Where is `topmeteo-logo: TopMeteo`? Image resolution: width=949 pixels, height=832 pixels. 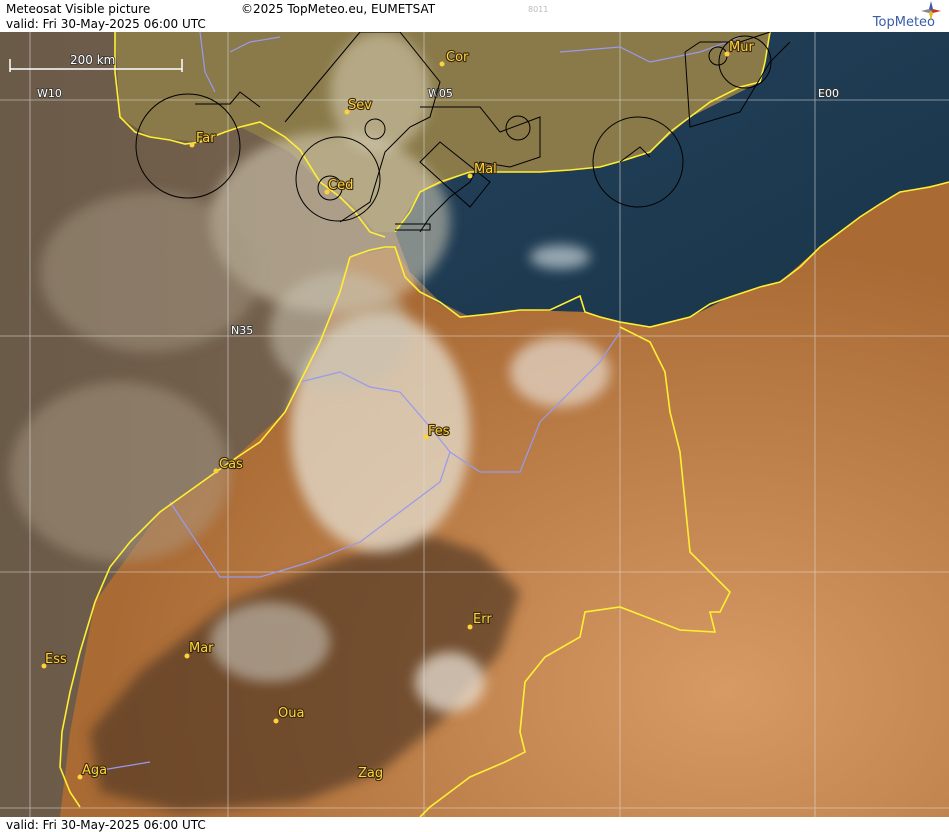 topmeteo-logo: TopMeteo is located at coordinates (888, 16).